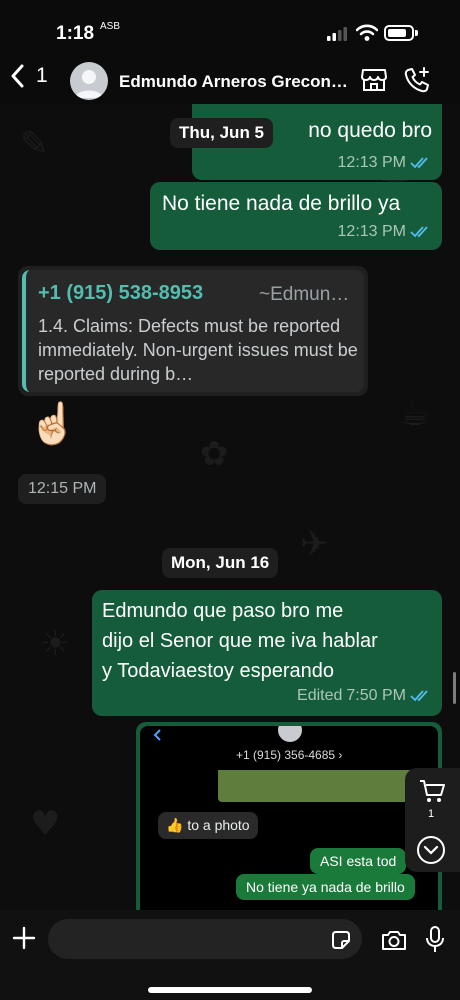 The height and width of the screenshot is (1000, 460). I want to click on message-text-line: Edmundo que paso bro me, so click(223, 611).